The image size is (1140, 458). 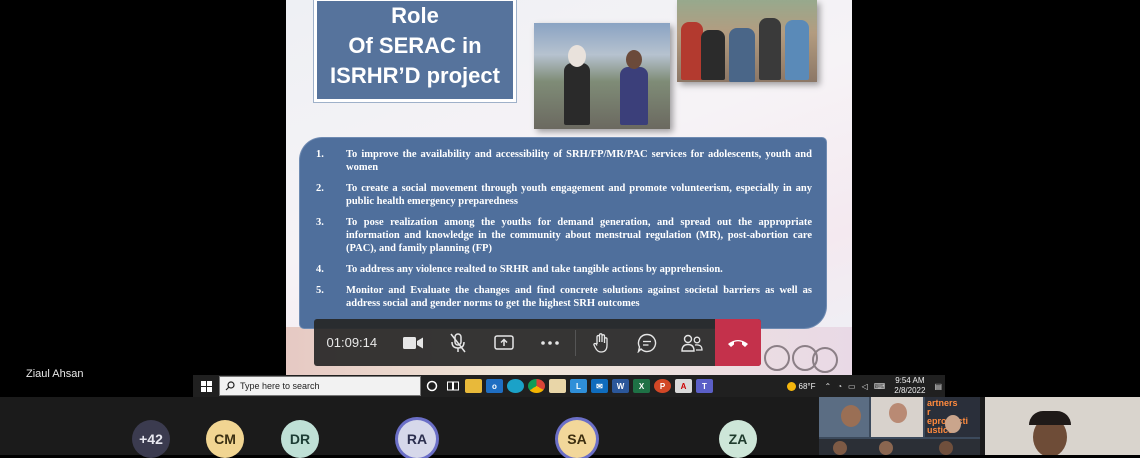 I want to click on slide-title: Role Of SERAC in ISRHR’D project, so click(x=415, y=51).